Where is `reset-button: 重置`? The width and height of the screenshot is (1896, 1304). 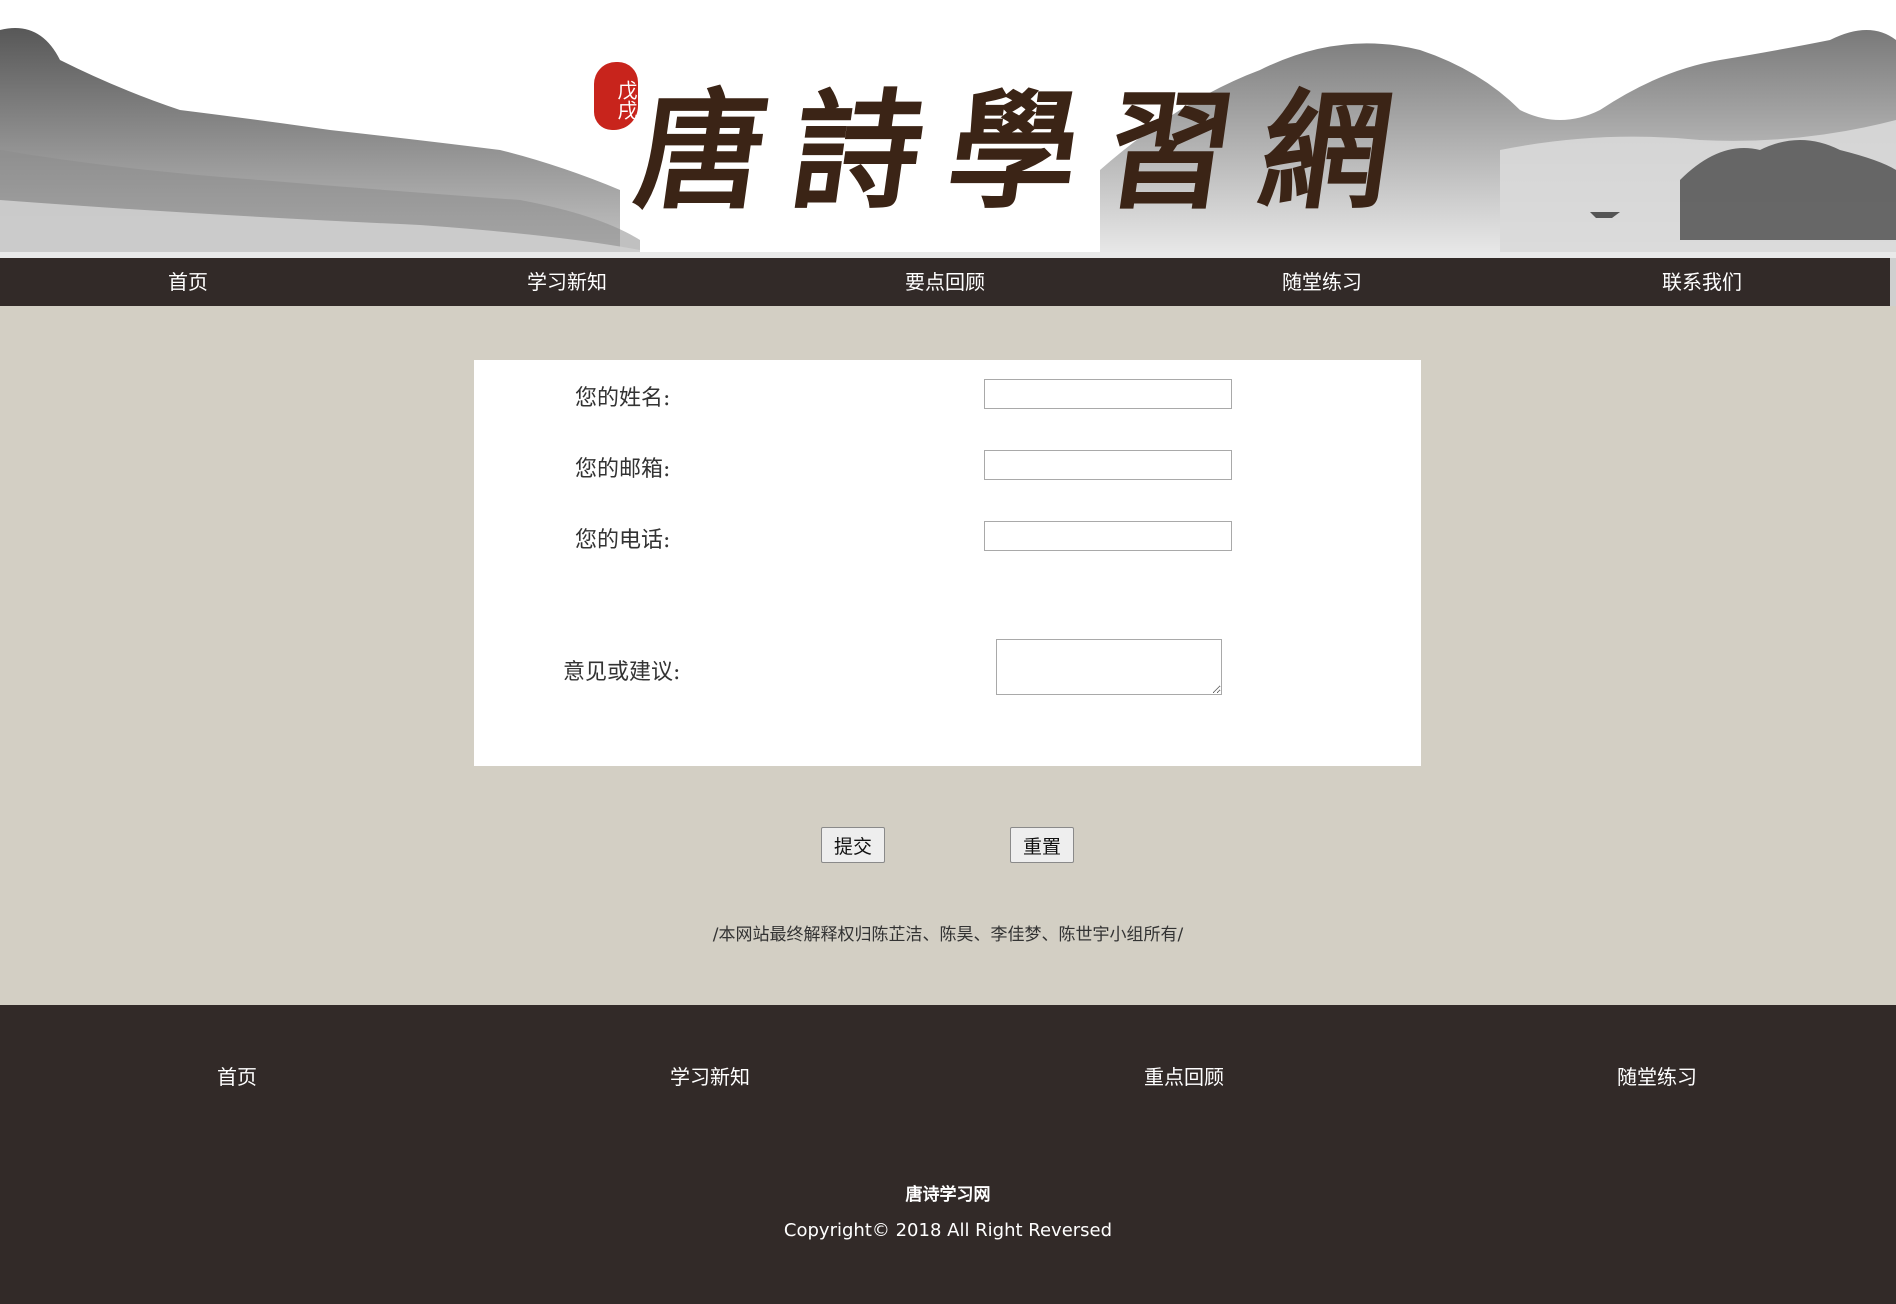
reset-button: 重置 is located at coordinates (1042, 845).